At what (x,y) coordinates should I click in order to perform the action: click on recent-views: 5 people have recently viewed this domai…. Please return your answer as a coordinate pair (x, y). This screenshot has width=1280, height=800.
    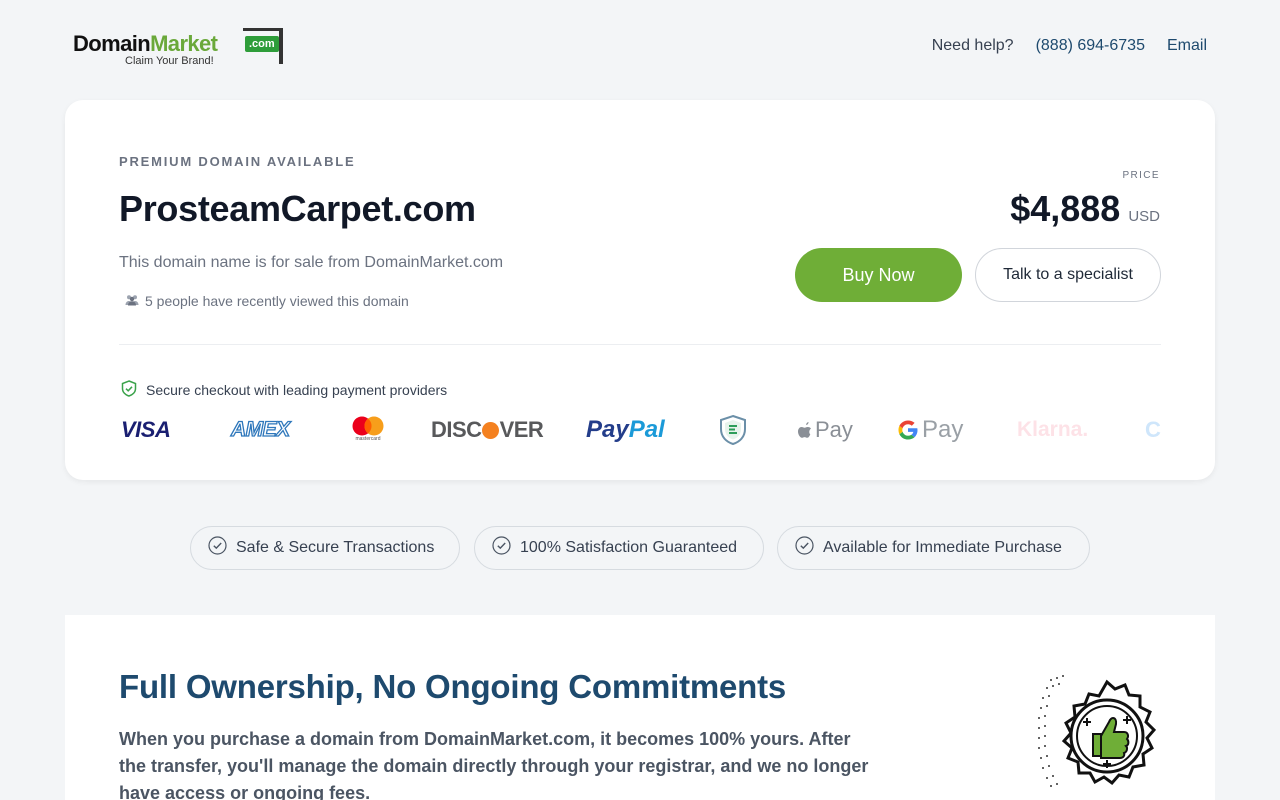
    Looking at the image, I should click on (267, 301).